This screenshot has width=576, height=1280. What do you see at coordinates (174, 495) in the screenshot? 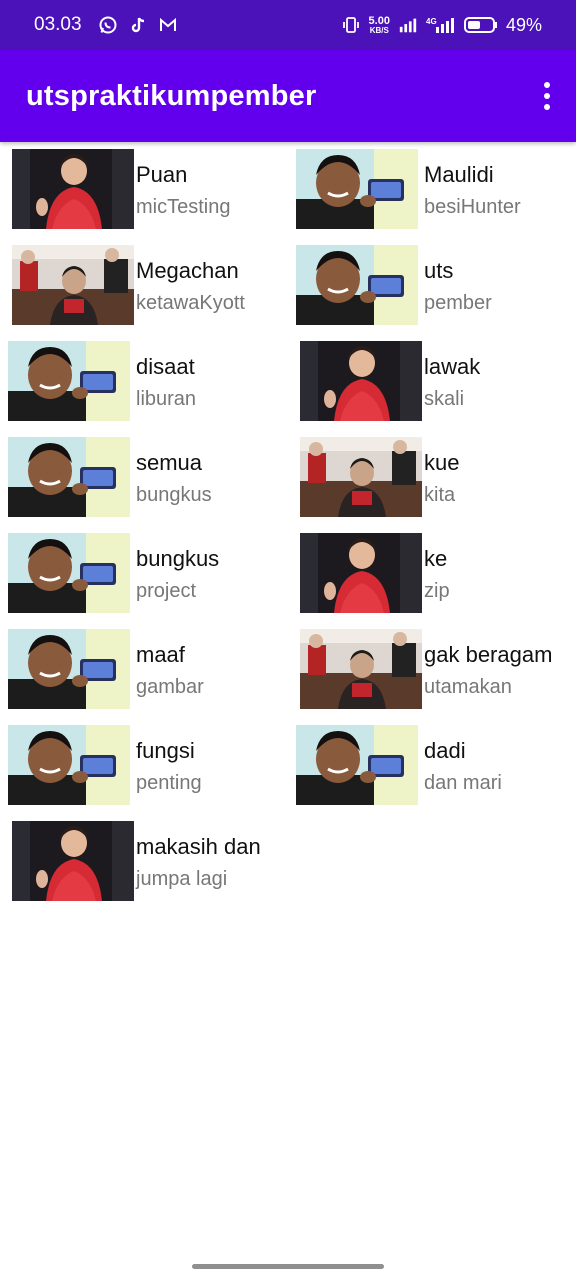
I see `item-subtitle: bungkus` at bounding box center [174, 495].